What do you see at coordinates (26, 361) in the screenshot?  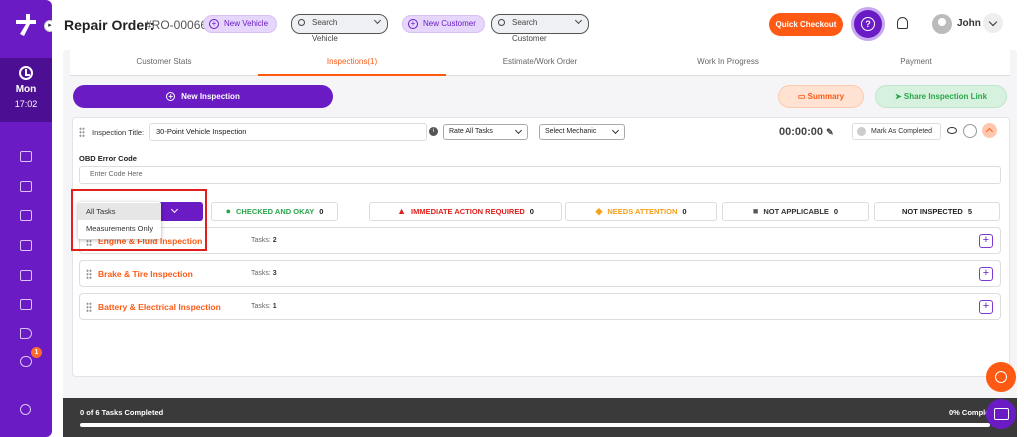 I see `chat-icon` at bounding box center [26, 361].